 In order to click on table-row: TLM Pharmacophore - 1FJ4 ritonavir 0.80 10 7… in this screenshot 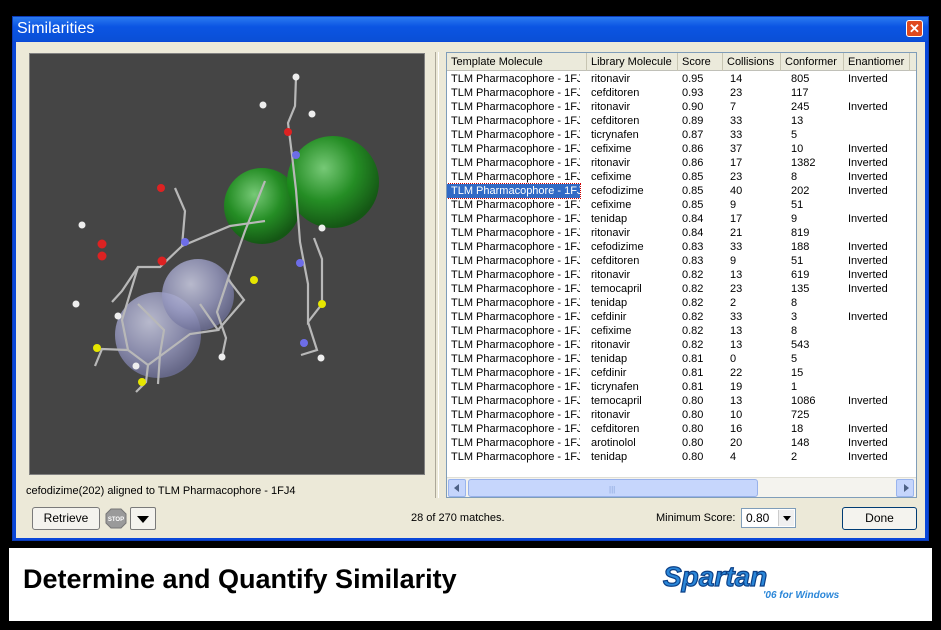, I will do `click(681, 415)`.